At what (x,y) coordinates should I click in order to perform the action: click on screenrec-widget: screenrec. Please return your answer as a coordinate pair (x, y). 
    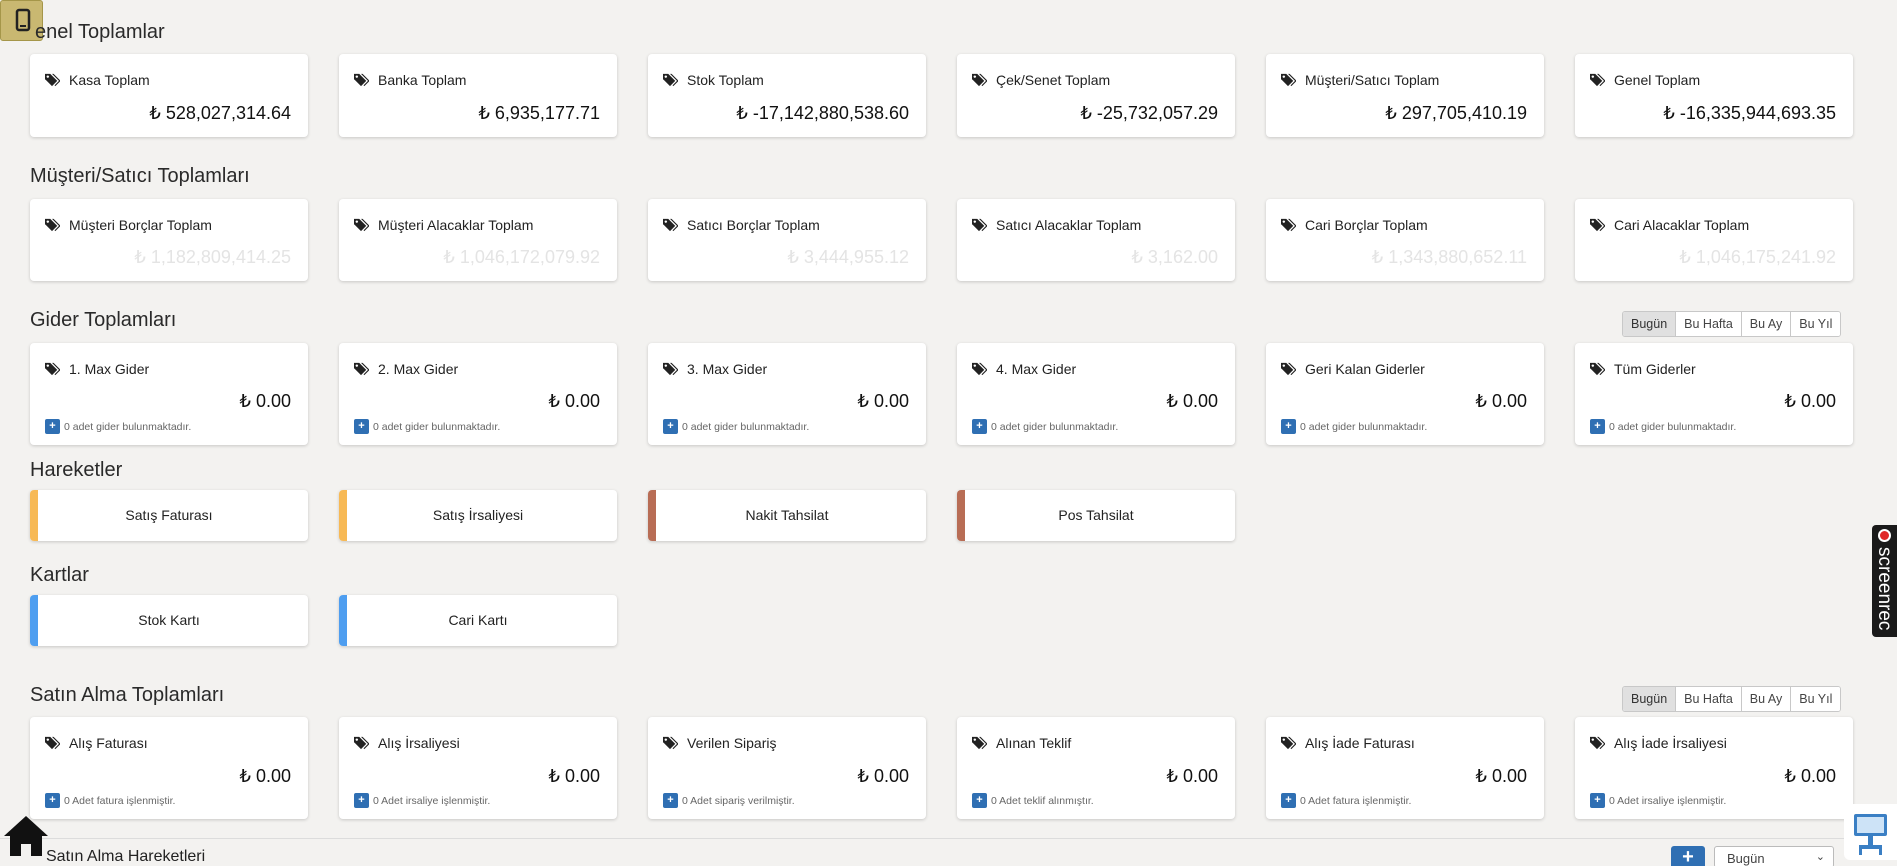
    Looking at the image, I should click on (1884, 581).